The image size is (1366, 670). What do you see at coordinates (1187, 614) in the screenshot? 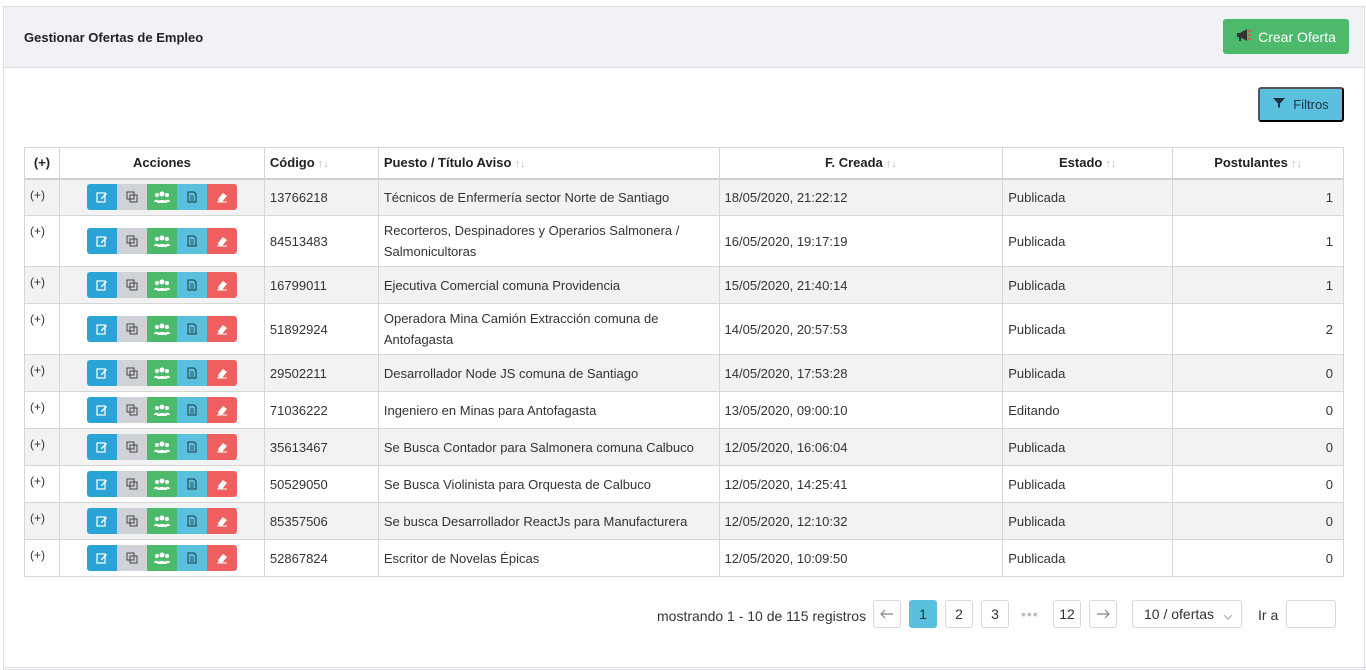
I see `page-size-select: 10 / ofertas` at bounding box center [1187, 614].